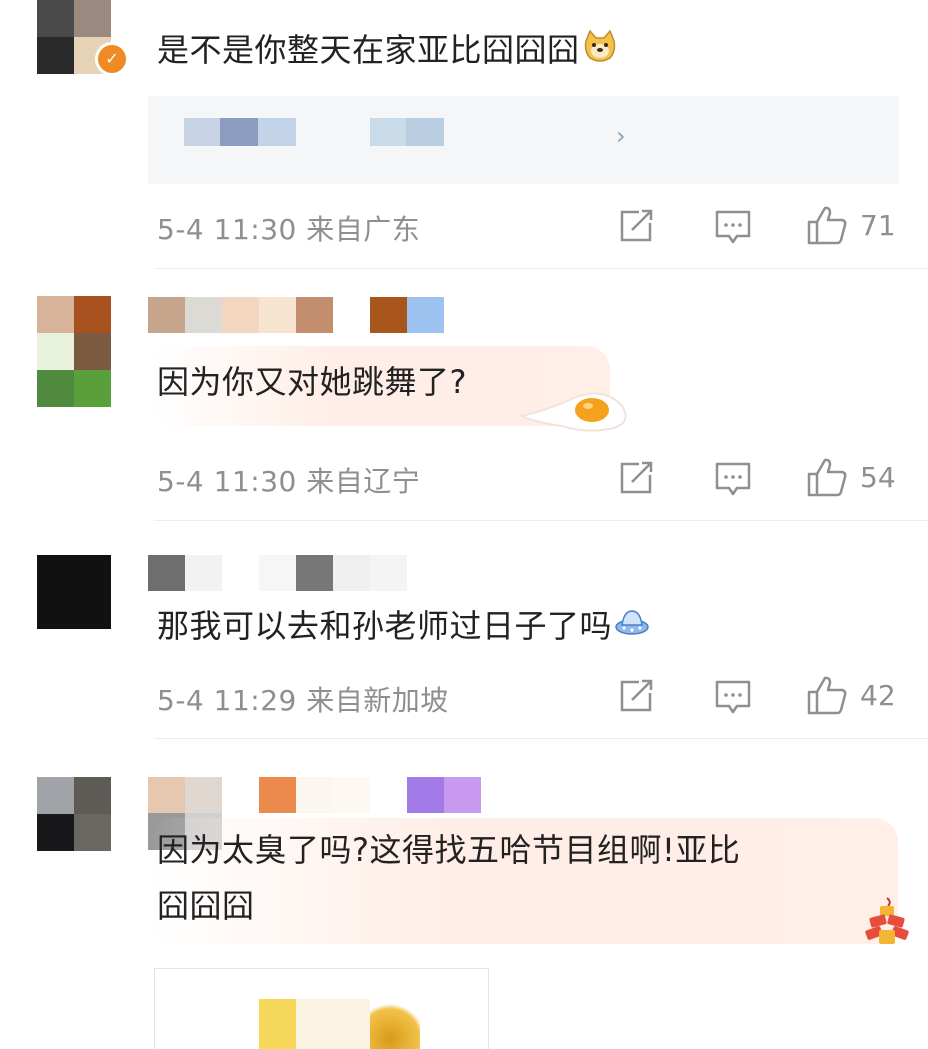  Describe the element at coordinates (403, 627) in the screenshot. I see `comment-text: 那我可以去和孙老师过日子了吗` at that location.